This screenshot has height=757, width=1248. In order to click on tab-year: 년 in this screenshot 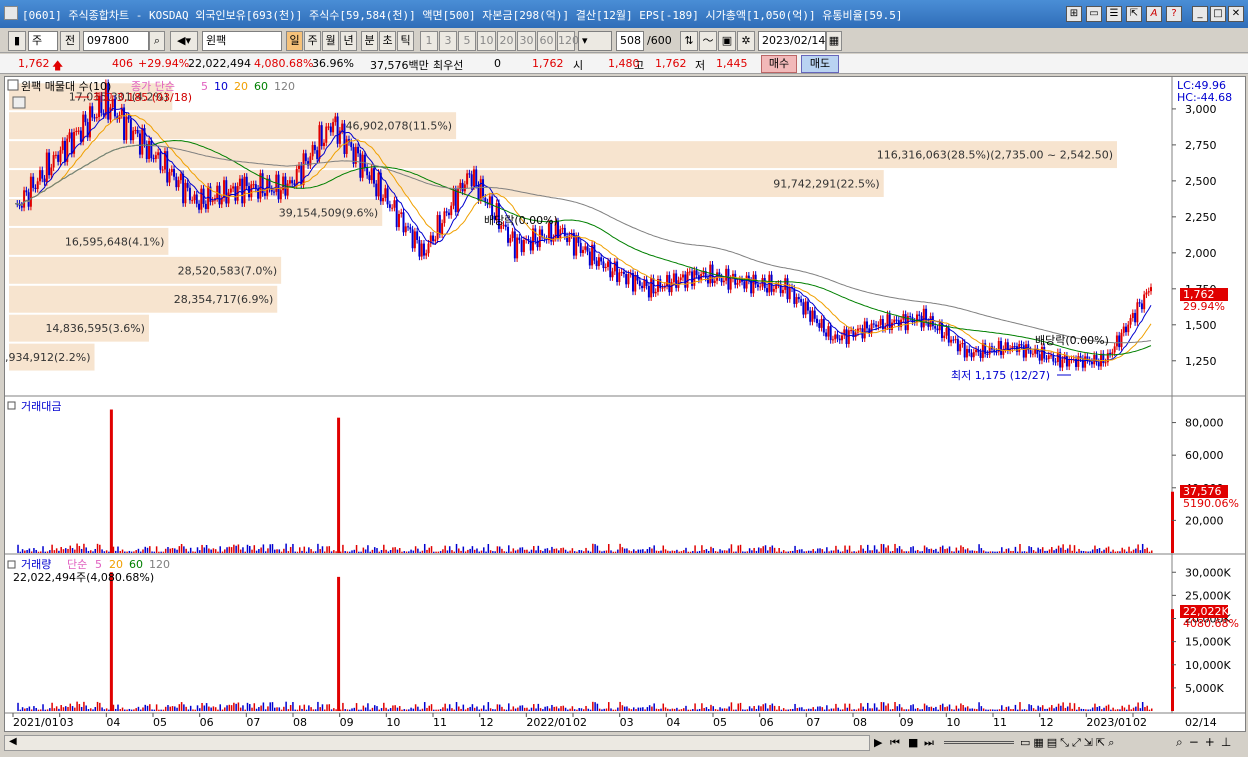, I will do `click(348, 41)`.